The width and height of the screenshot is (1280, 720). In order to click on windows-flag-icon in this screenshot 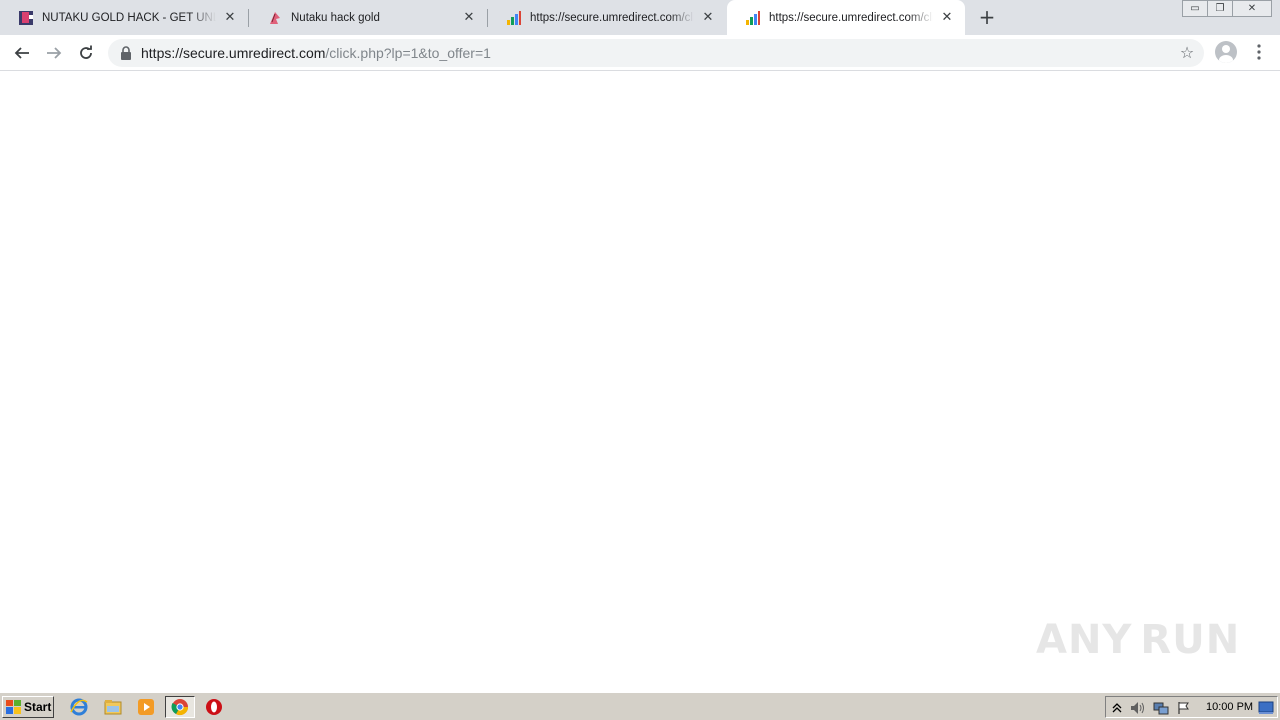, I will do `click(13, 707)`.